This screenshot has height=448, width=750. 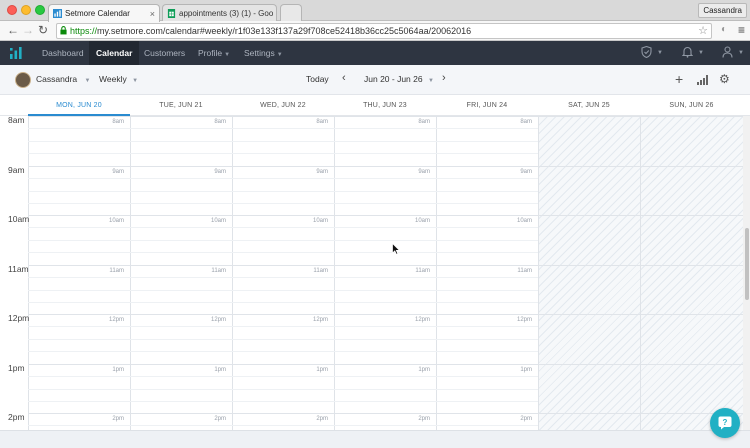 I want to click on day-header-sun: SUN, JUN 26, so click(x=691, y=105).